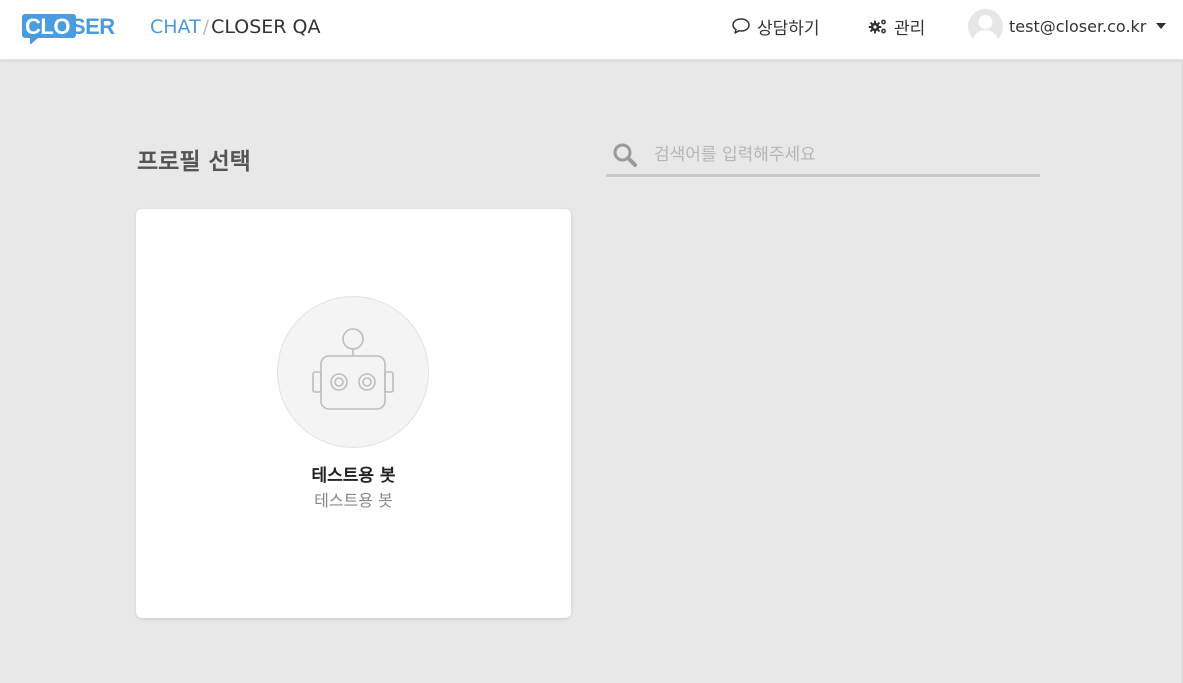 The width and height of the screenshot is (1183, 683). I want to click on chat-bubble-icon, so click(741, 26).